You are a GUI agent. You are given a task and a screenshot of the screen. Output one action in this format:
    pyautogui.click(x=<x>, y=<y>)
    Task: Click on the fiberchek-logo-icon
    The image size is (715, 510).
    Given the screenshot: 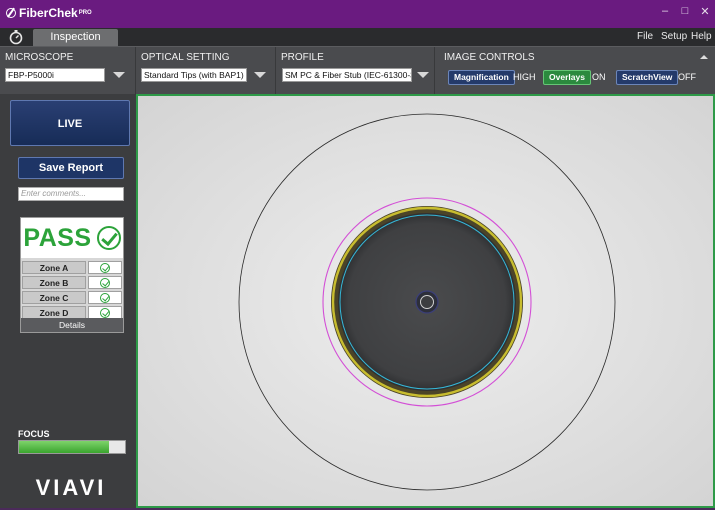 What is the action you would take?
    pyautogui.click(x=11, y=13)
    